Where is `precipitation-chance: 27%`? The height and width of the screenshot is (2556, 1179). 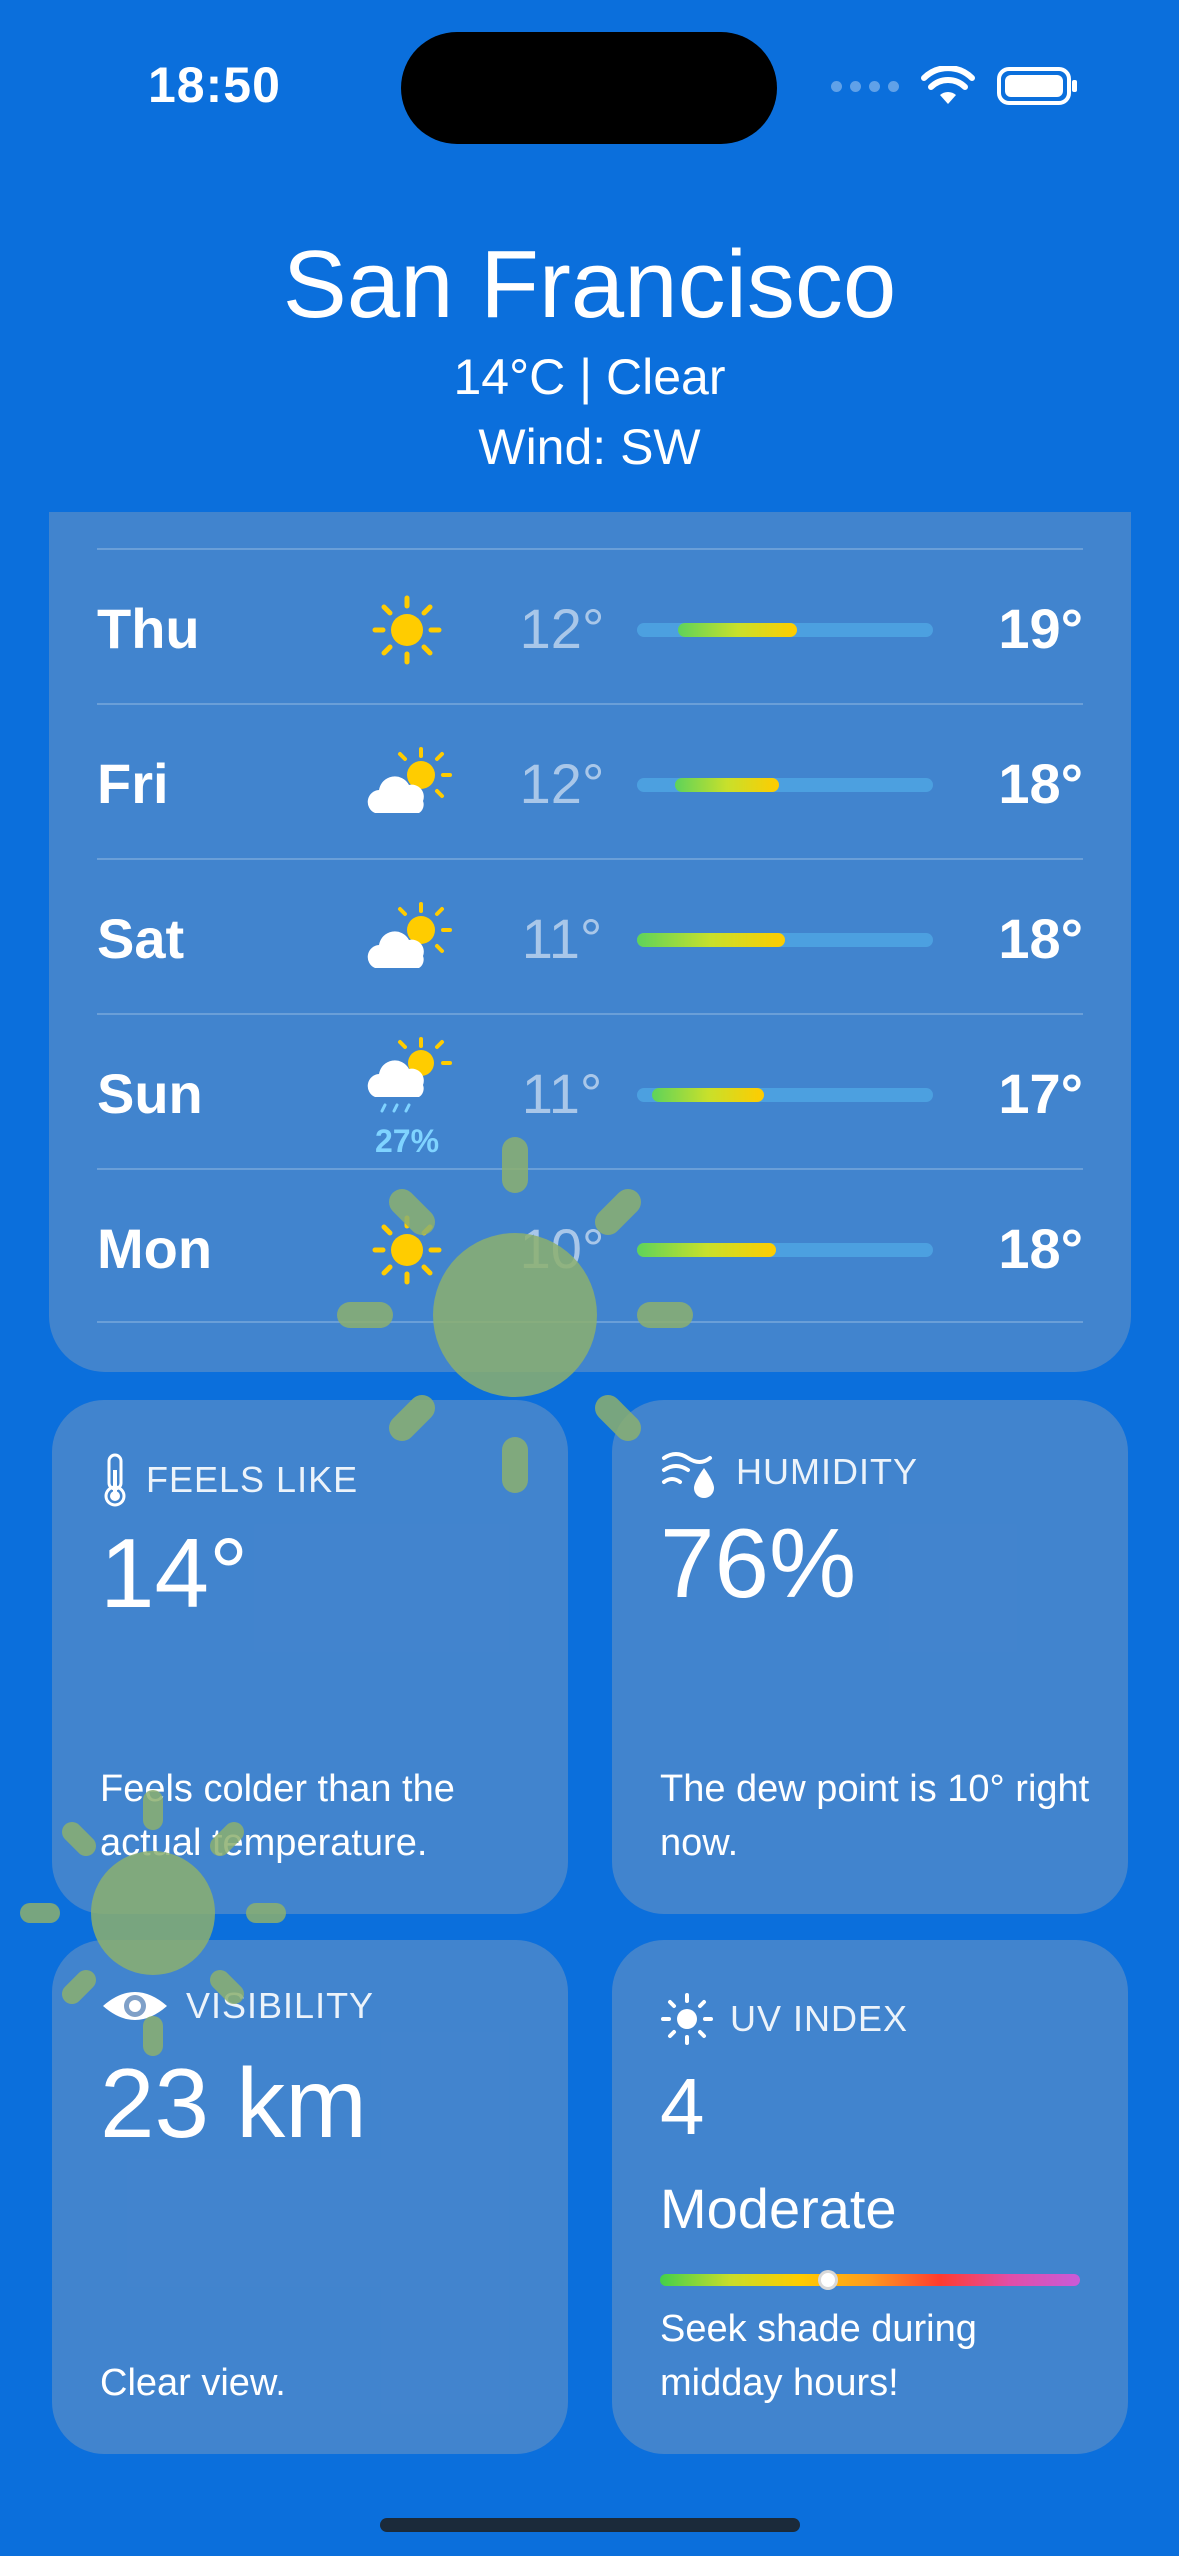
precipitation-chance: 27% is located at coordinates (407, 1141).